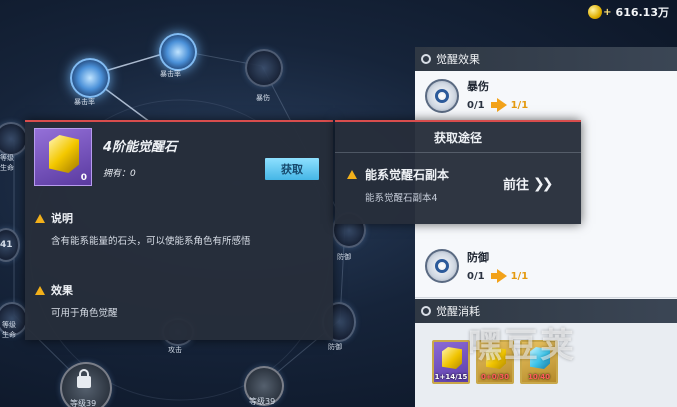 This screenshot has height=407, width=677. I want to click on acquire-popup-title: 获取途径, so click(457, 138).